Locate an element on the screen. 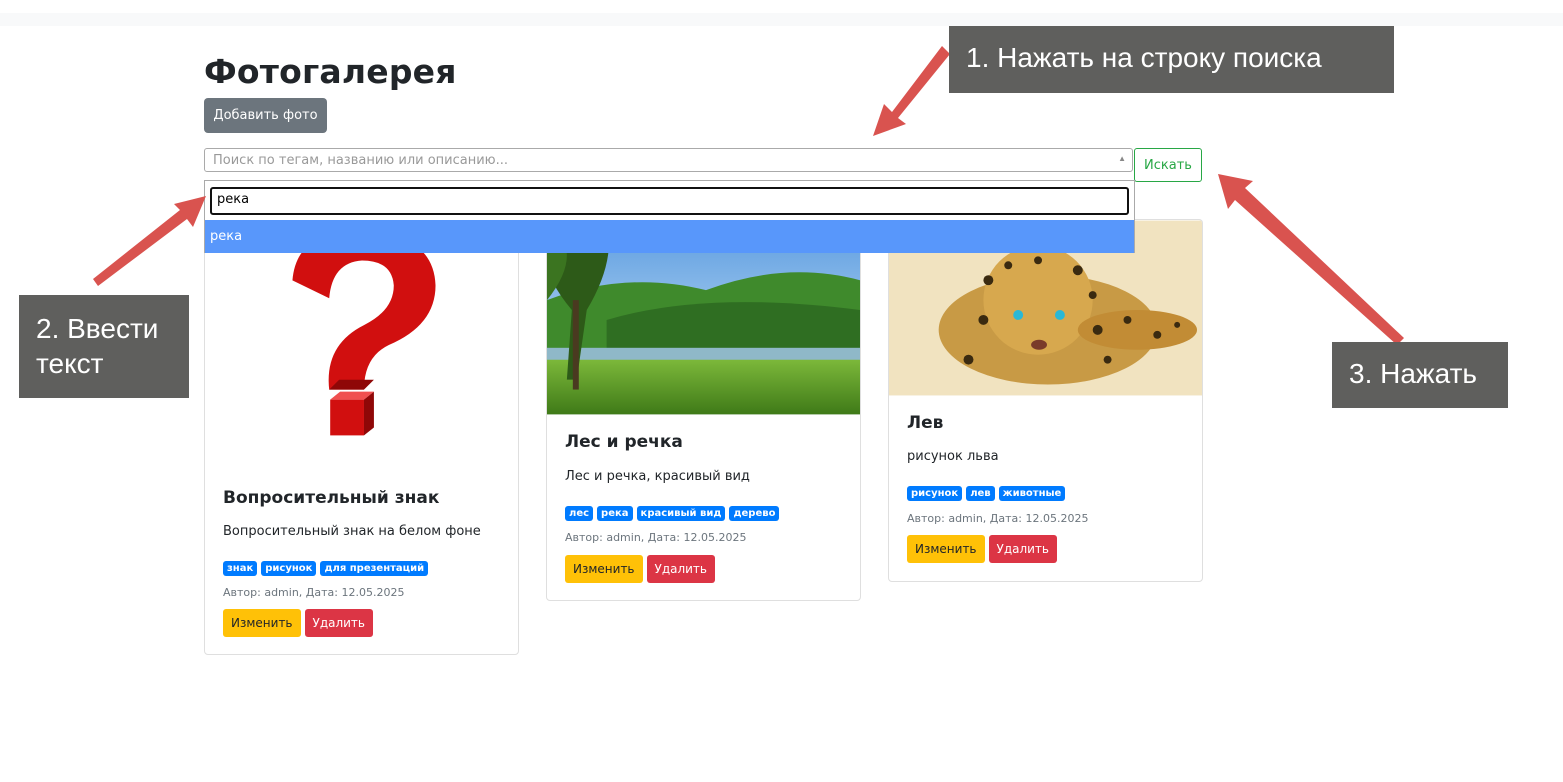 The image size is (1563, 782). card-description: Лес и речка, красивый вид is located at coordinates (657, 476).